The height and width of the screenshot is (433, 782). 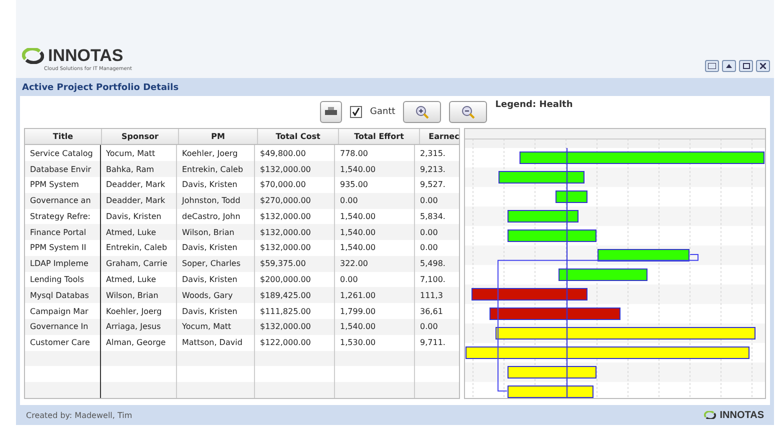 I want to click on maximize-button, so click(x=746, y=66).